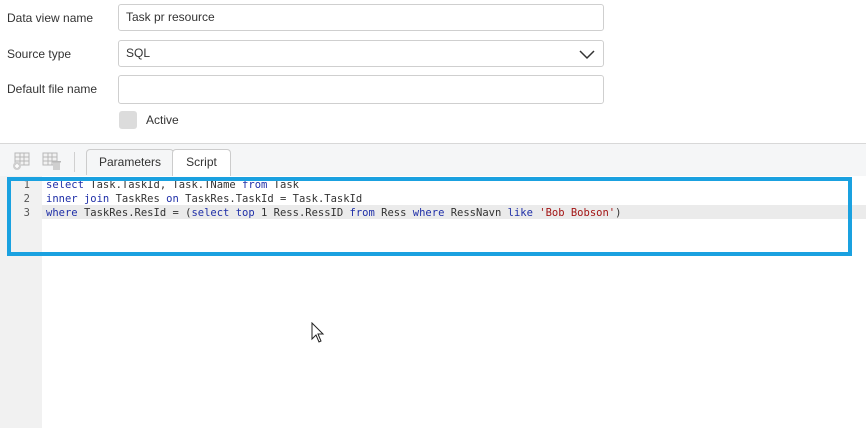 This screenshot has width=866, height=428. I want to click on active-checkbox, so click(128, 120).